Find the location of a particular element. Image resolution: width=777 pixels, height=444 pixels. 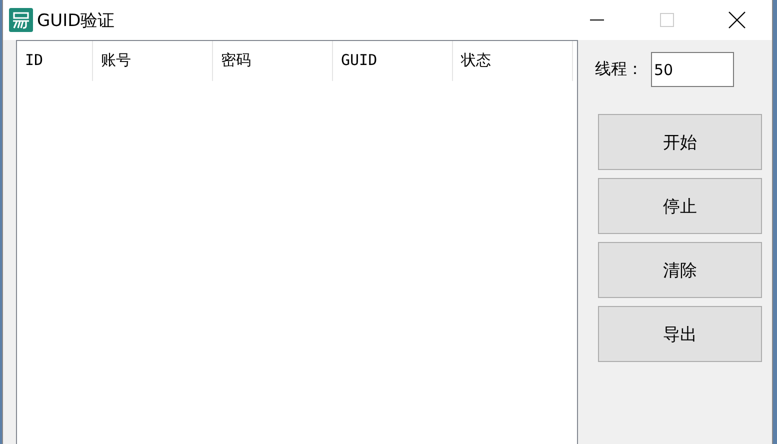

action-button: 导出 is located at coordinates (680, 334).